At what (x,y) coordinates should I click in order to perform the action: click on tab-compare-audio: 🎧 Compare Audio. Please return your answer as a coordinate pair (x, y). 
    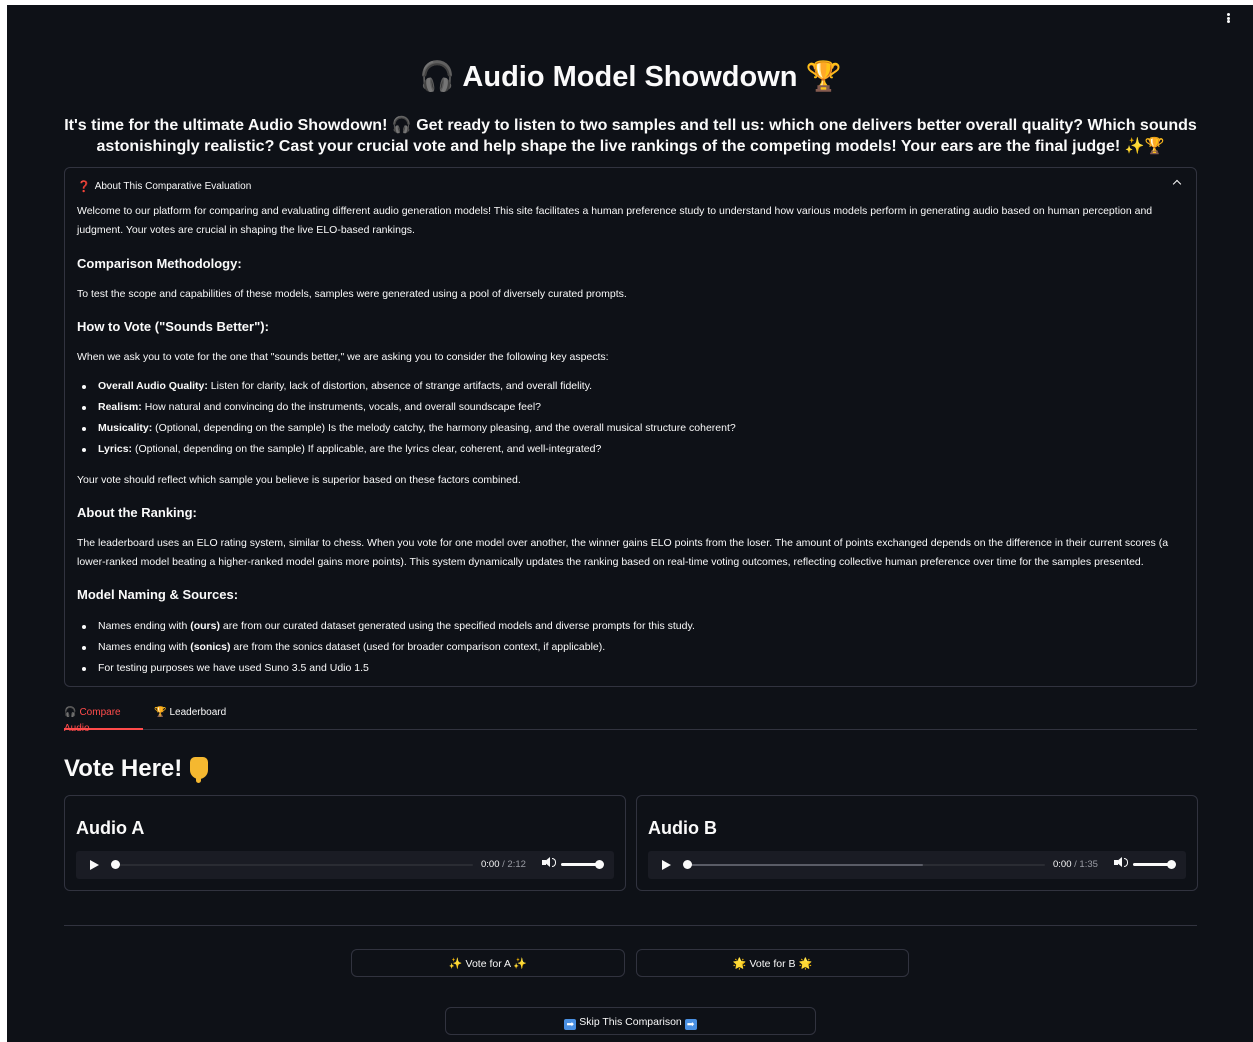
    Looking at the image, I should click on (103, 719).